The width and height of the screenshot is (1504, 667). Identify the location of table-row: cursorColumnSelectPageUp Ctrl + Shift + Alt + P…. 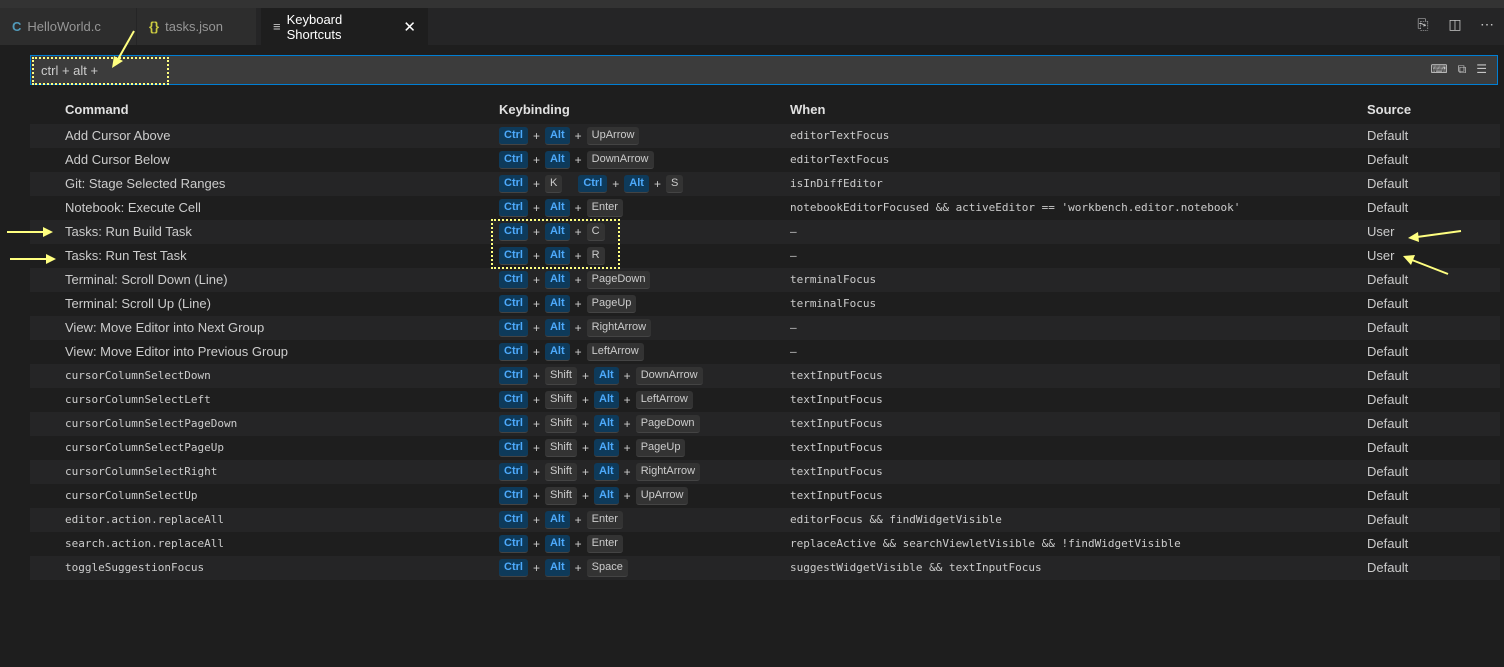
(765, 448).